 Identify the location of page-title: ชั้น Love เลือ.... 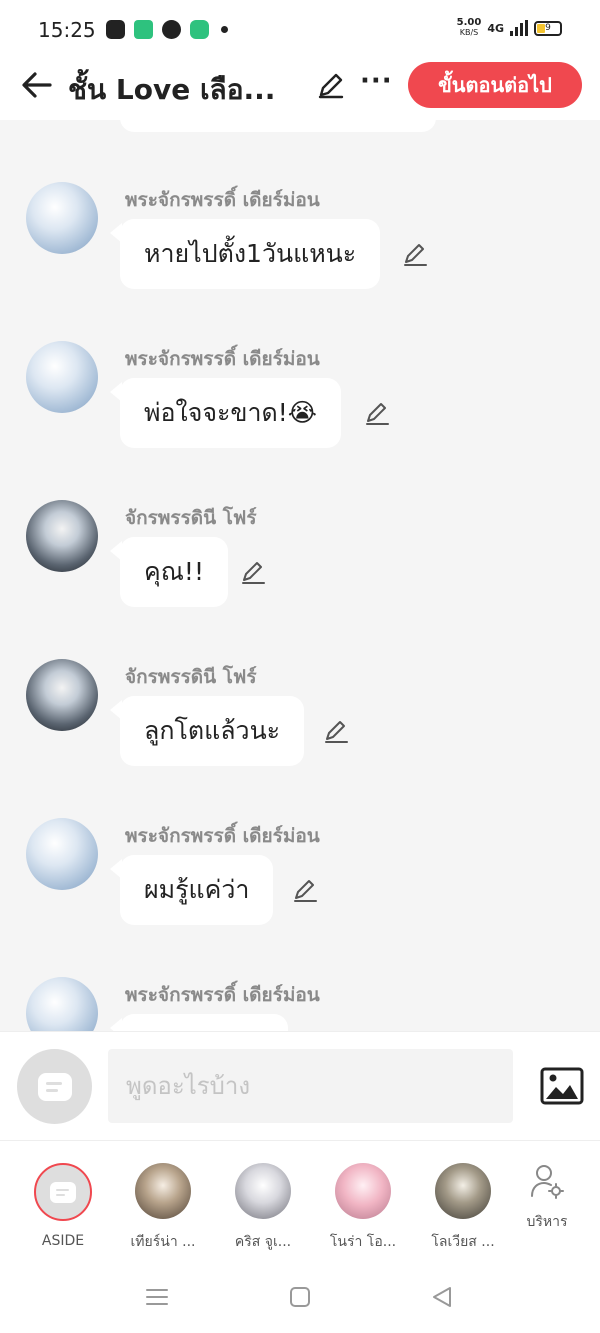
(172, 89).